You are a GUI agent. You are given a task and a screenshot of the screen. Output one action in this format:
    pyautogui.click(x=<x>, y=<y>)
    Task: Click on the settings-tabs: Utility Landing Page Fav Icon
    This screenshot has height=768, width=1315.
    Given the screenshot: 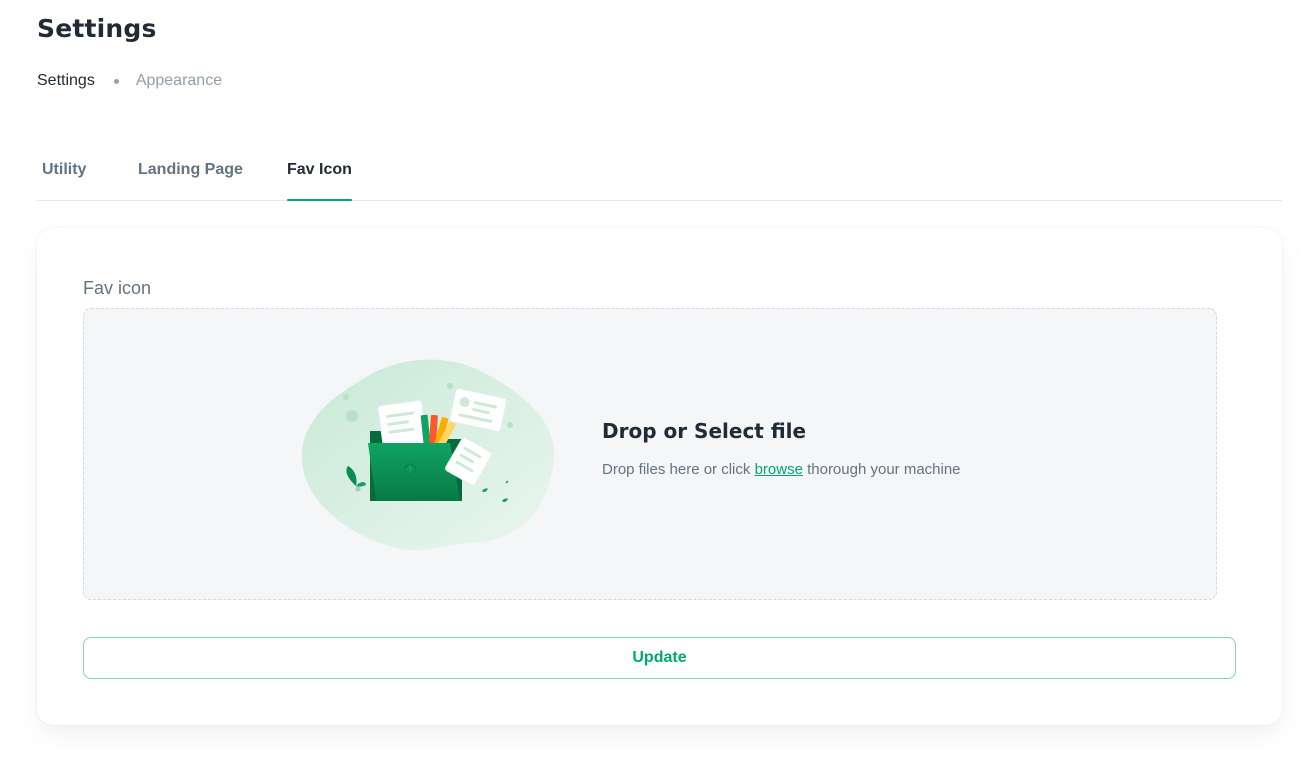 What is the action you would take?
    pyautogui.click(x=659, y=175)
    